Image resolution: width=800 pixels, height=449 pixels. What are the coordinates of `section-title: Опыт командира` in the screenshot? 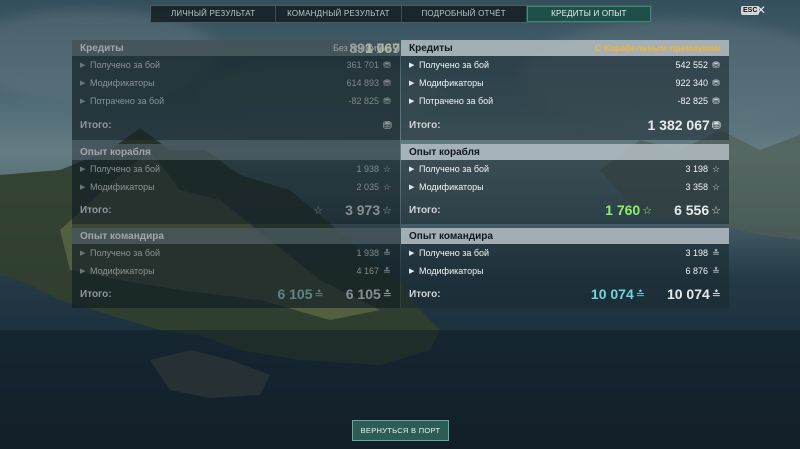 It's located at (451, 236).